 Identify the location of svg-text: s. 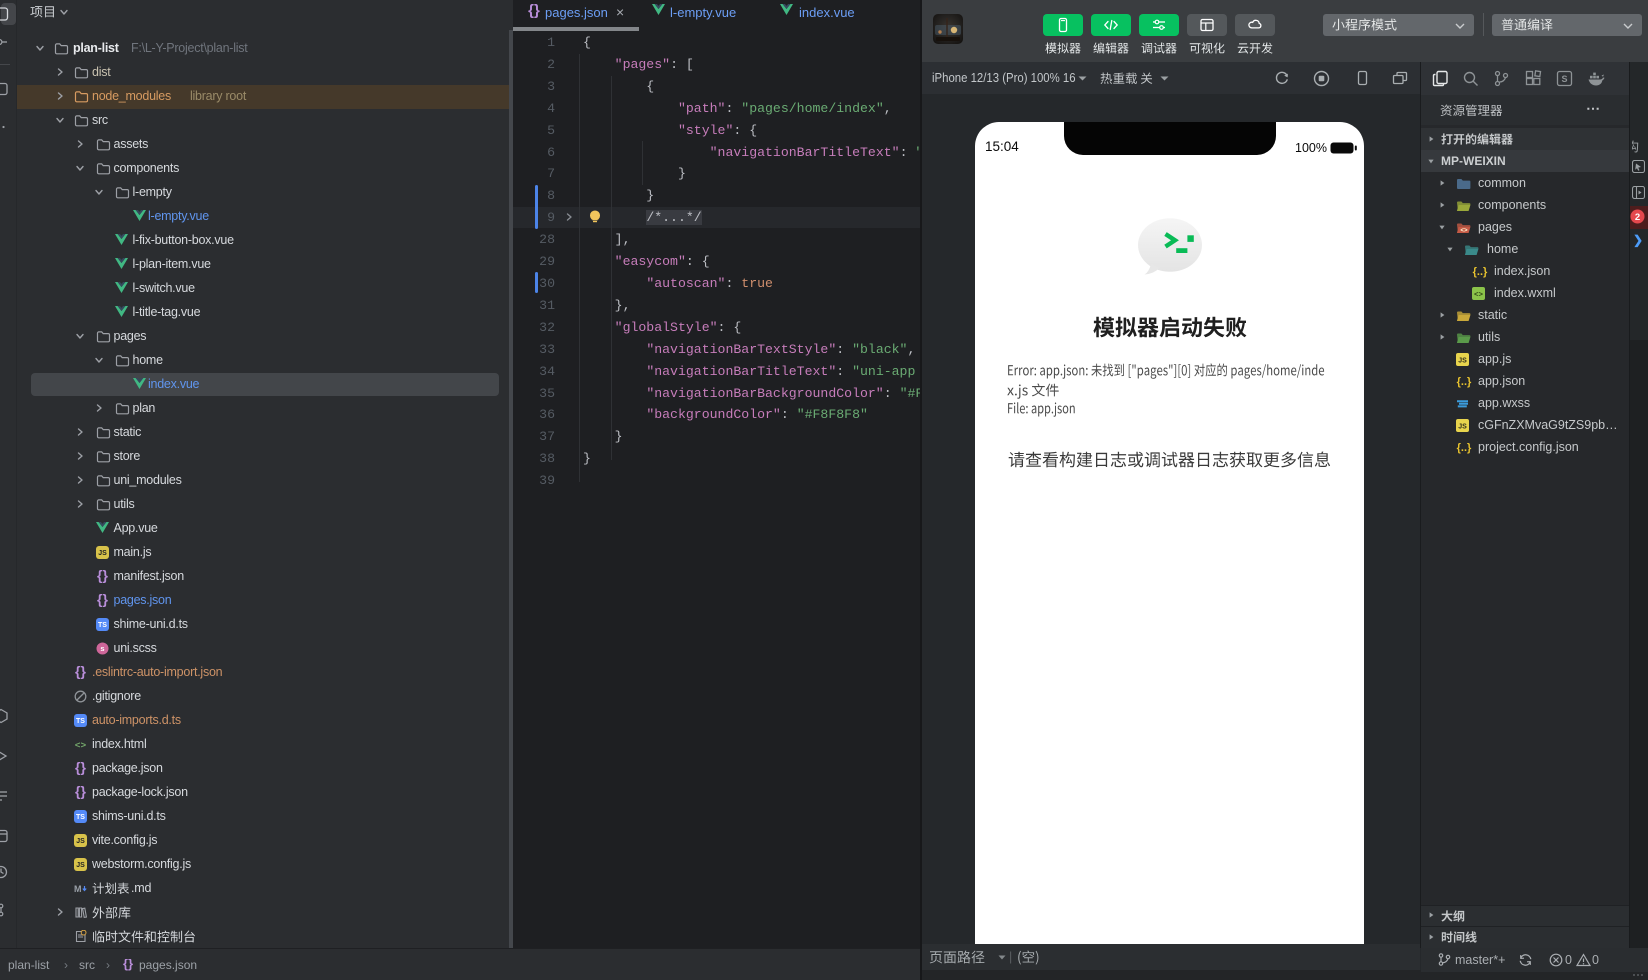
(102, 648).